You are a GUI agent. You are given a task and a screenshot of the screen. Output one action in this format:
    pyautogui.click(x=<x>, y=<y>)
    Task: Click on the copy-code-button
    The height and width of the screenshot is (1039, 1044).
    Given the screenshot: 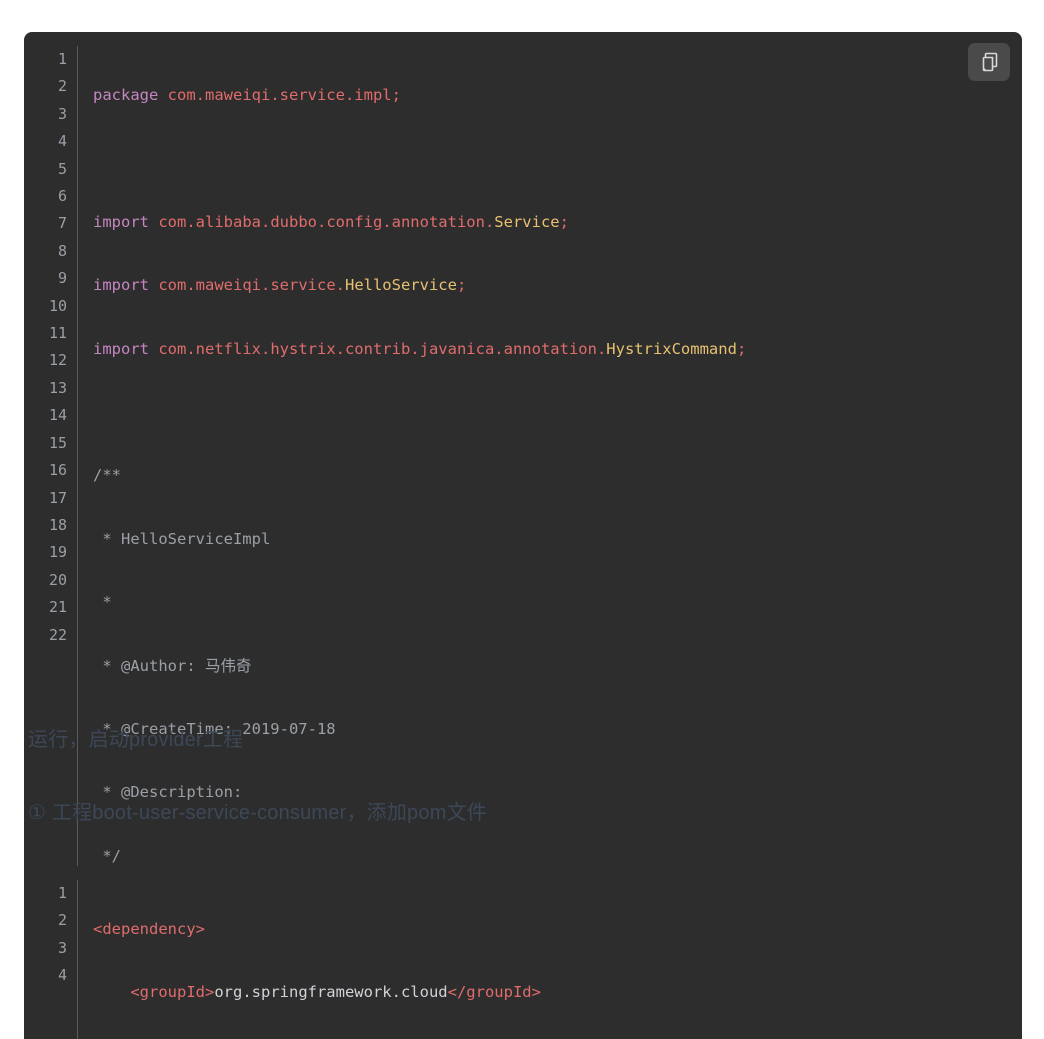 What is the action you would take?
    pyautogui.click(x=989, y=62)
    